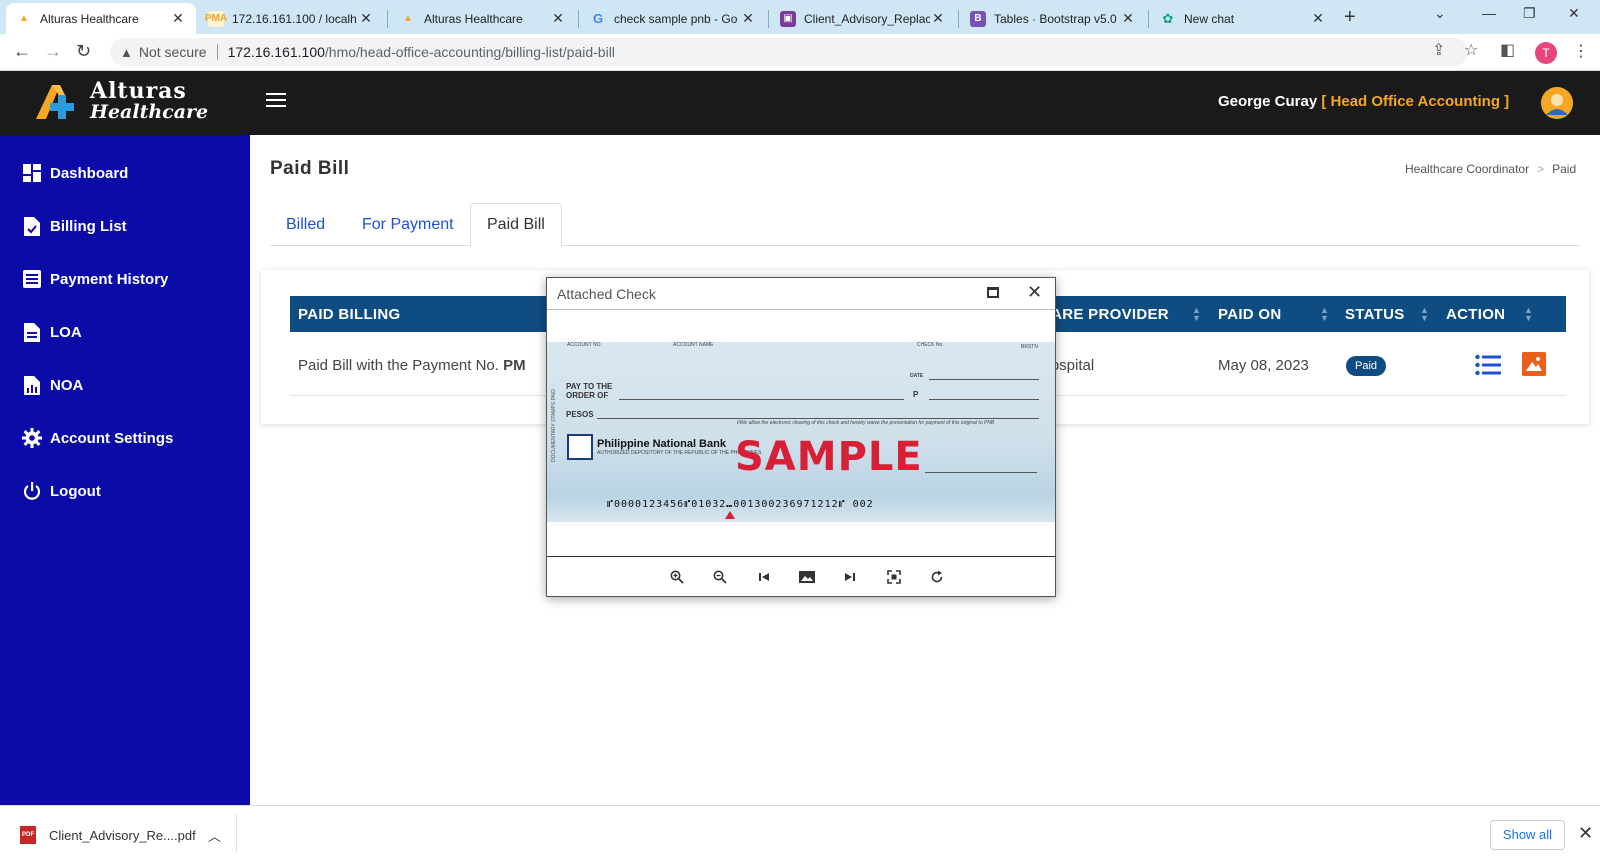 This screenshot has height=860, width=1600. What do you see at coordinates (22, 51) in the screenshot?
I see `back-arrow-icon: ←` at bounding box center [22, 51].